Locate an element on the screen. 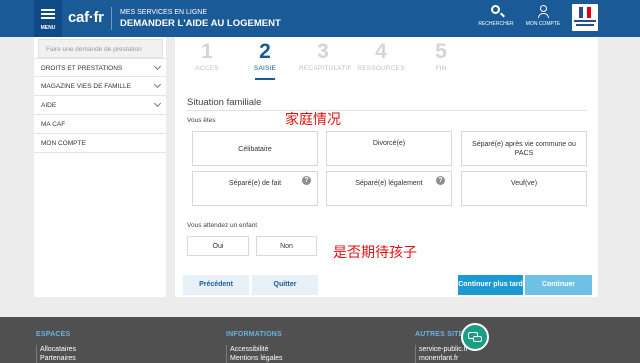 The width and height of the screenshot is (640, 363). footer-link-monenfant: monenfant.fr is located at coordinates (443, 358).